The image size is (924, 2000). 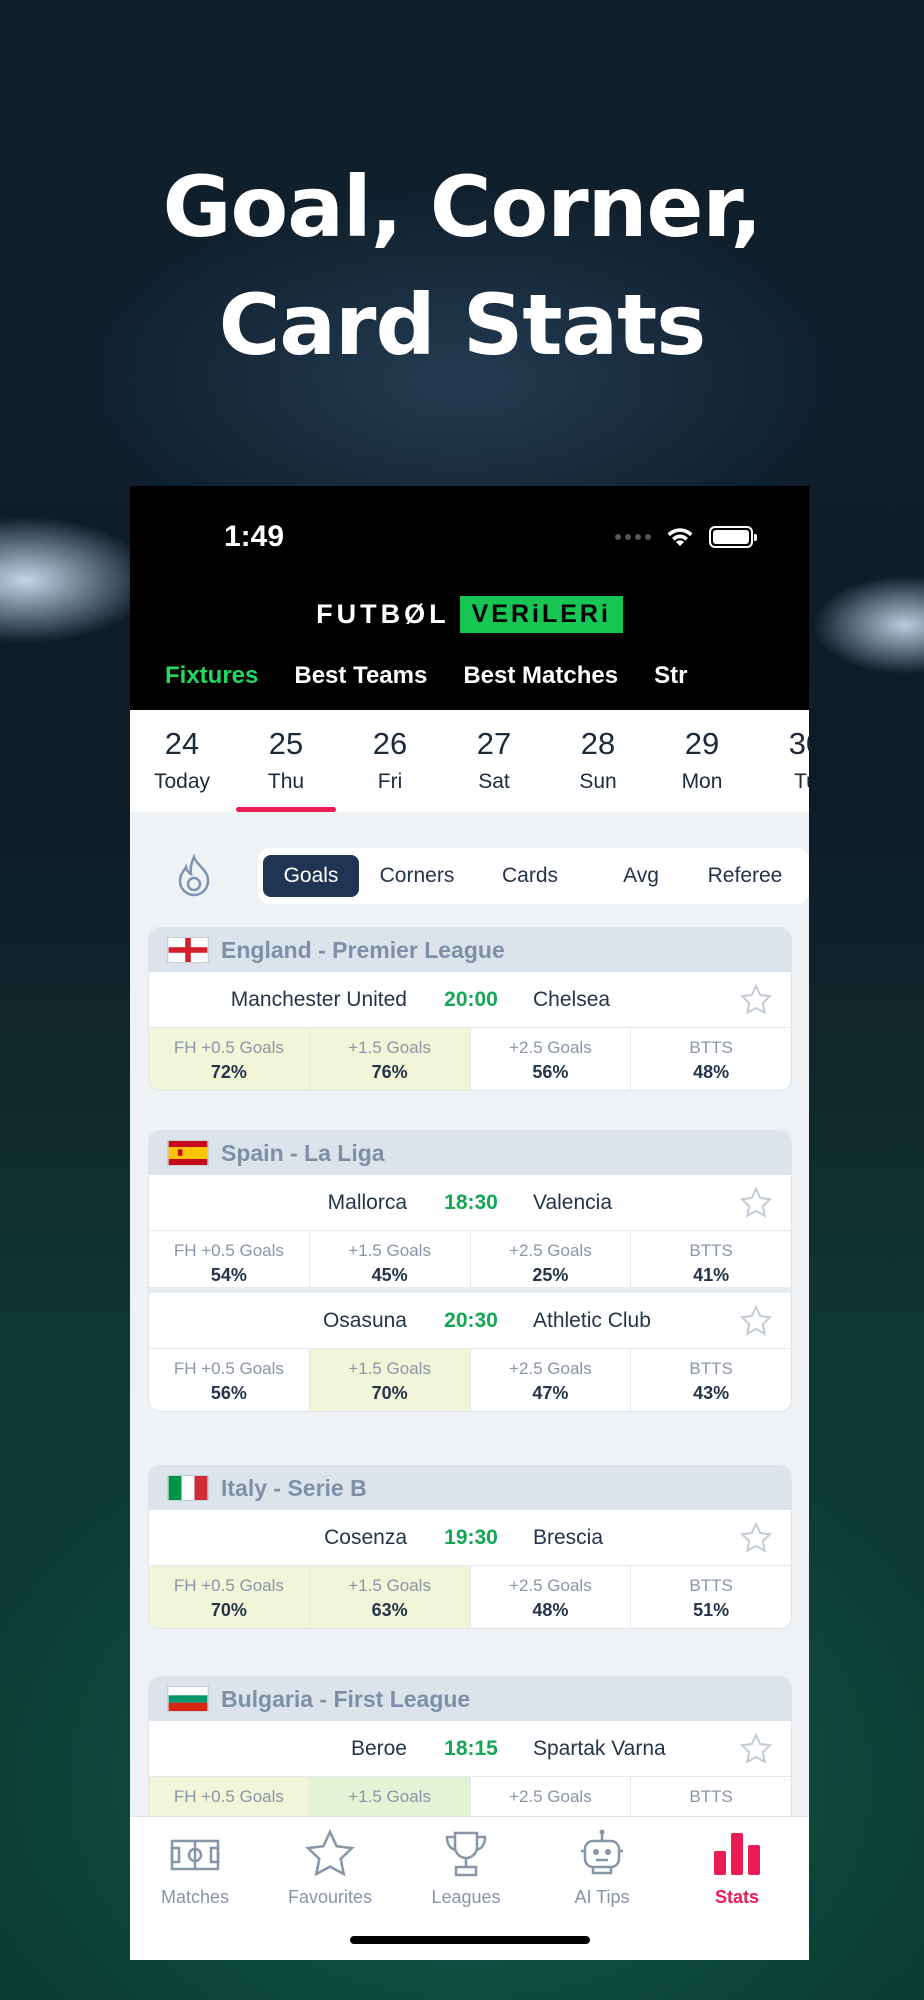 I want to click on status-icons, so click(x=686, y=537).